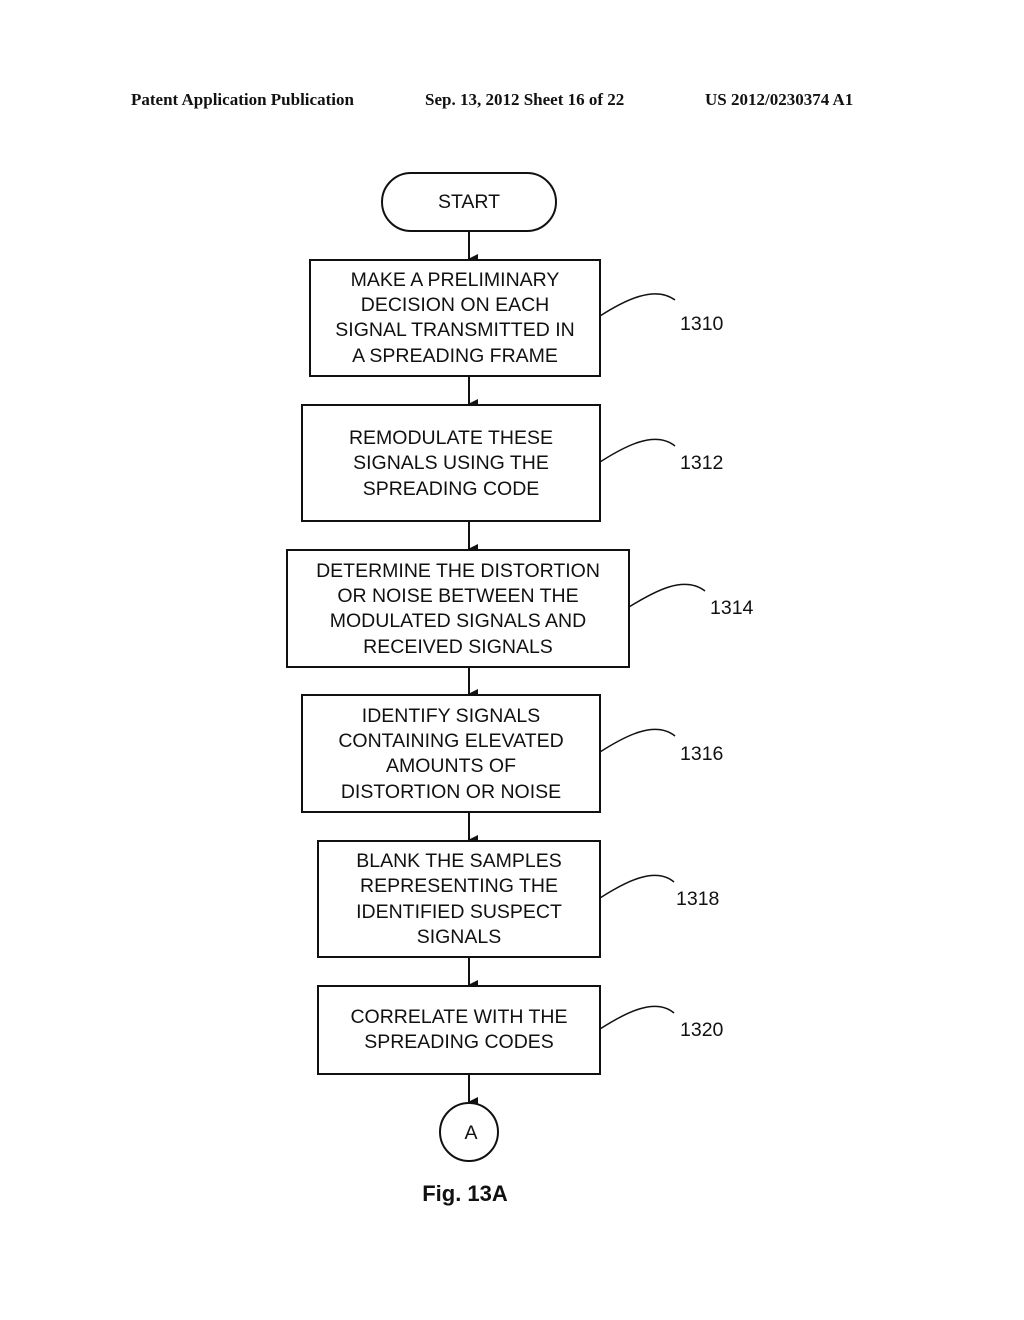  Describe the element at coordinates (701, 754) in the screenshot. I see `reference-numeral: 1316` at that location.